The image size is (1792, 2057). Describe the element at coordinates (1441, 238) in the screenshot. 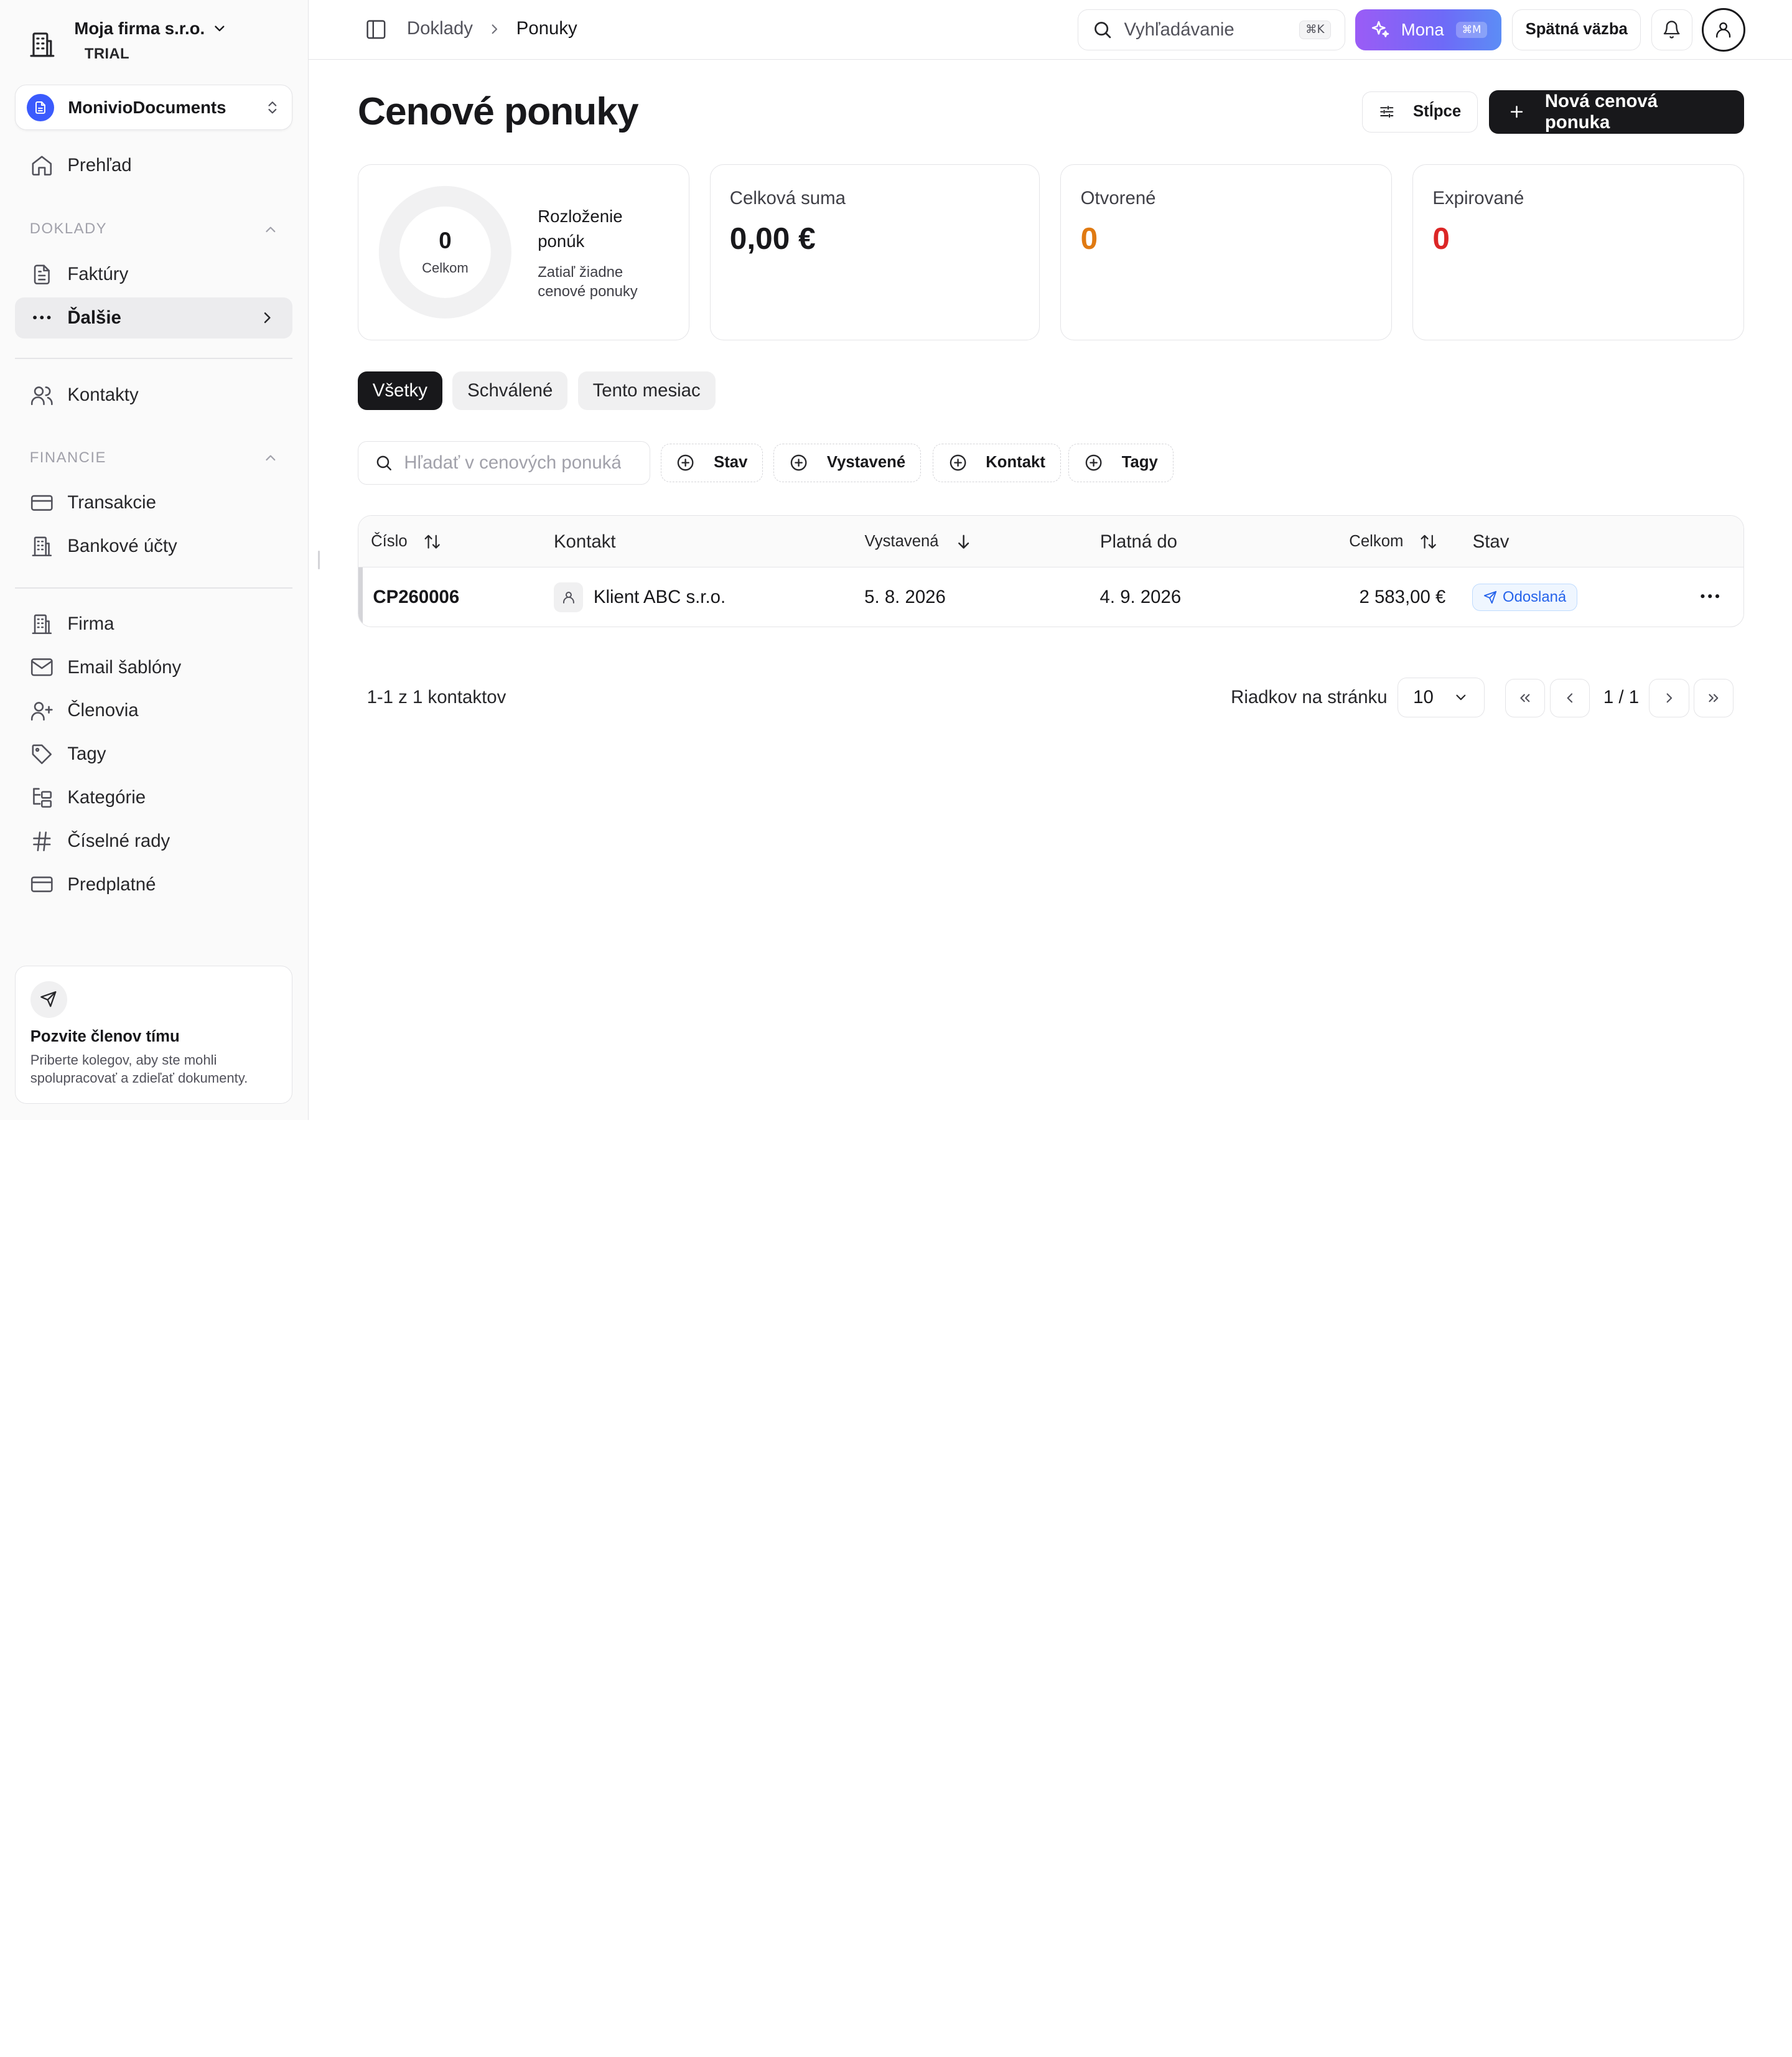

I see `expired-value: 0` at that location.